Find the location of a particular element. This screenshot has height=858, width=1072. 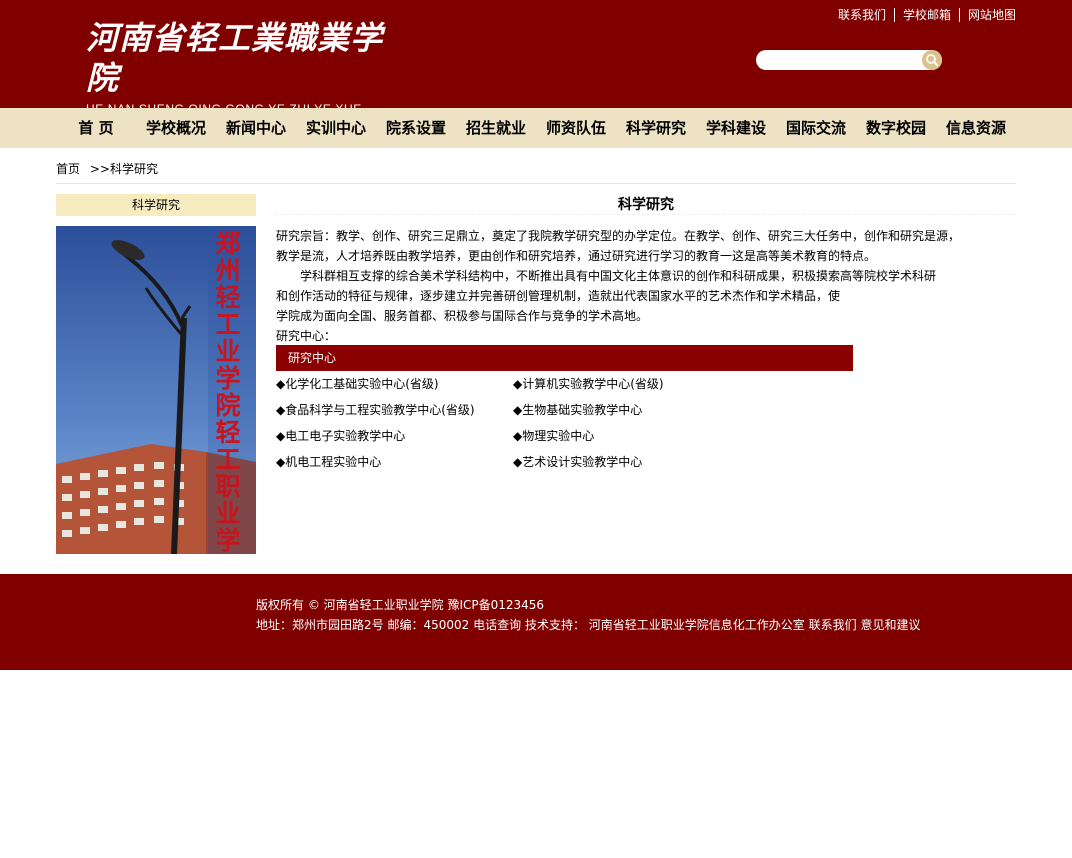

nav-item-digital-campus: 数字校园 is located at coordinates (896, 128).